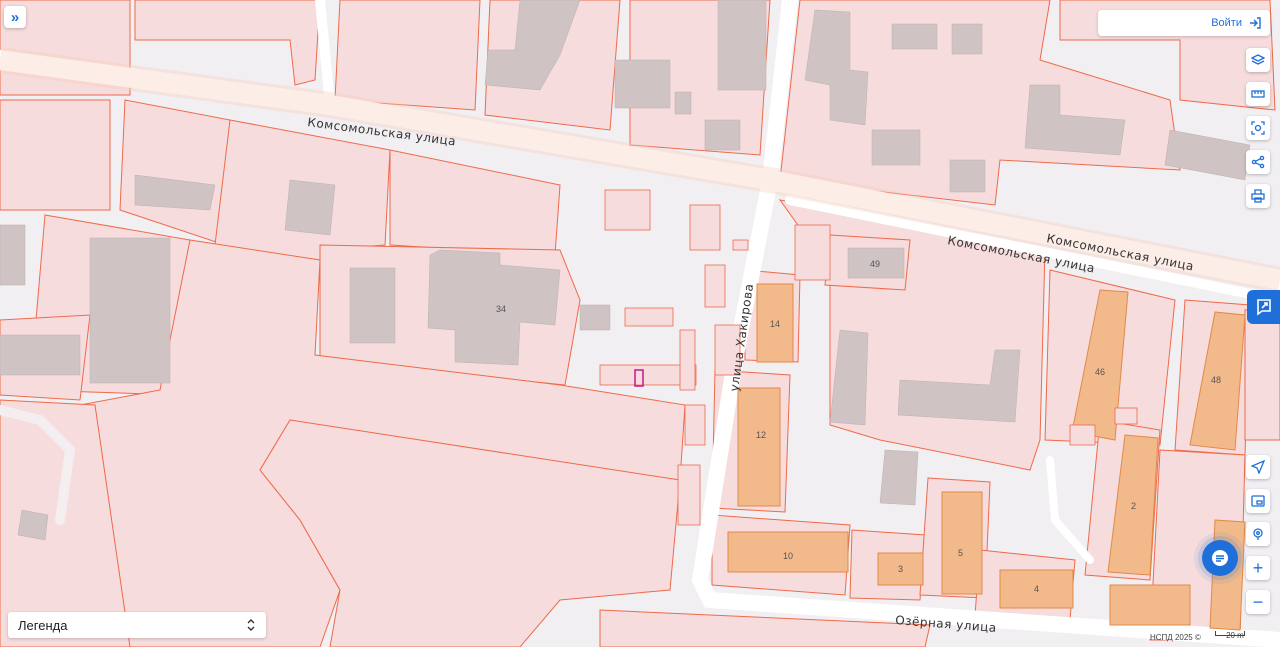 The width and height of the screenshot is (1280, 647). I want to click on share-icon, so click(1258, 162).